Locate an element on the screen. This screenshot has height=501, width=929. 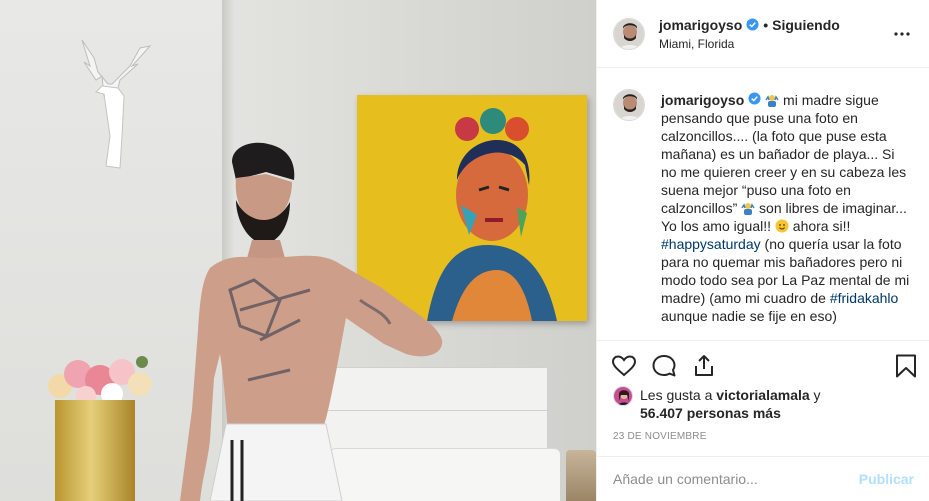
caption-text-3: ahora si!! is located at coordinates (819, 226).